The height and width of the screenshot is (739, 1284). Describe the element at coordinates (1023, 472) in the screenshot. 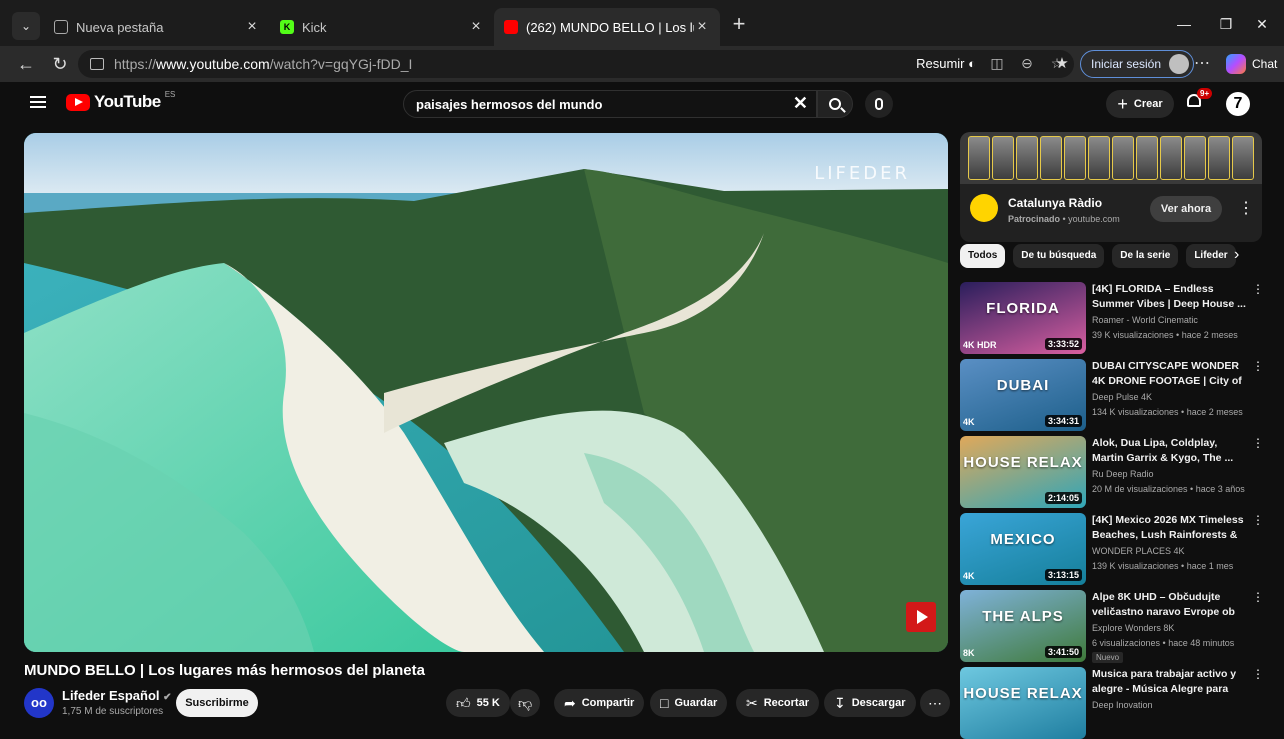

I see `video-thumbnail: HOUSE RELAX 2:14:05` at that location.